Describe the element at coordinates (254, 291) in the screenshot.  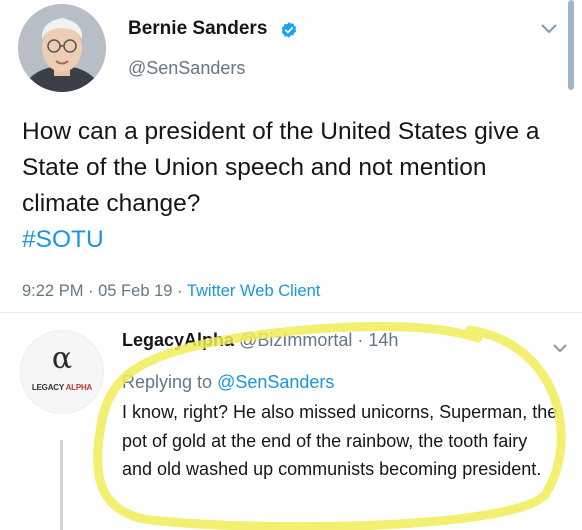
I see `client-link: Twitter Web Client` at that location.